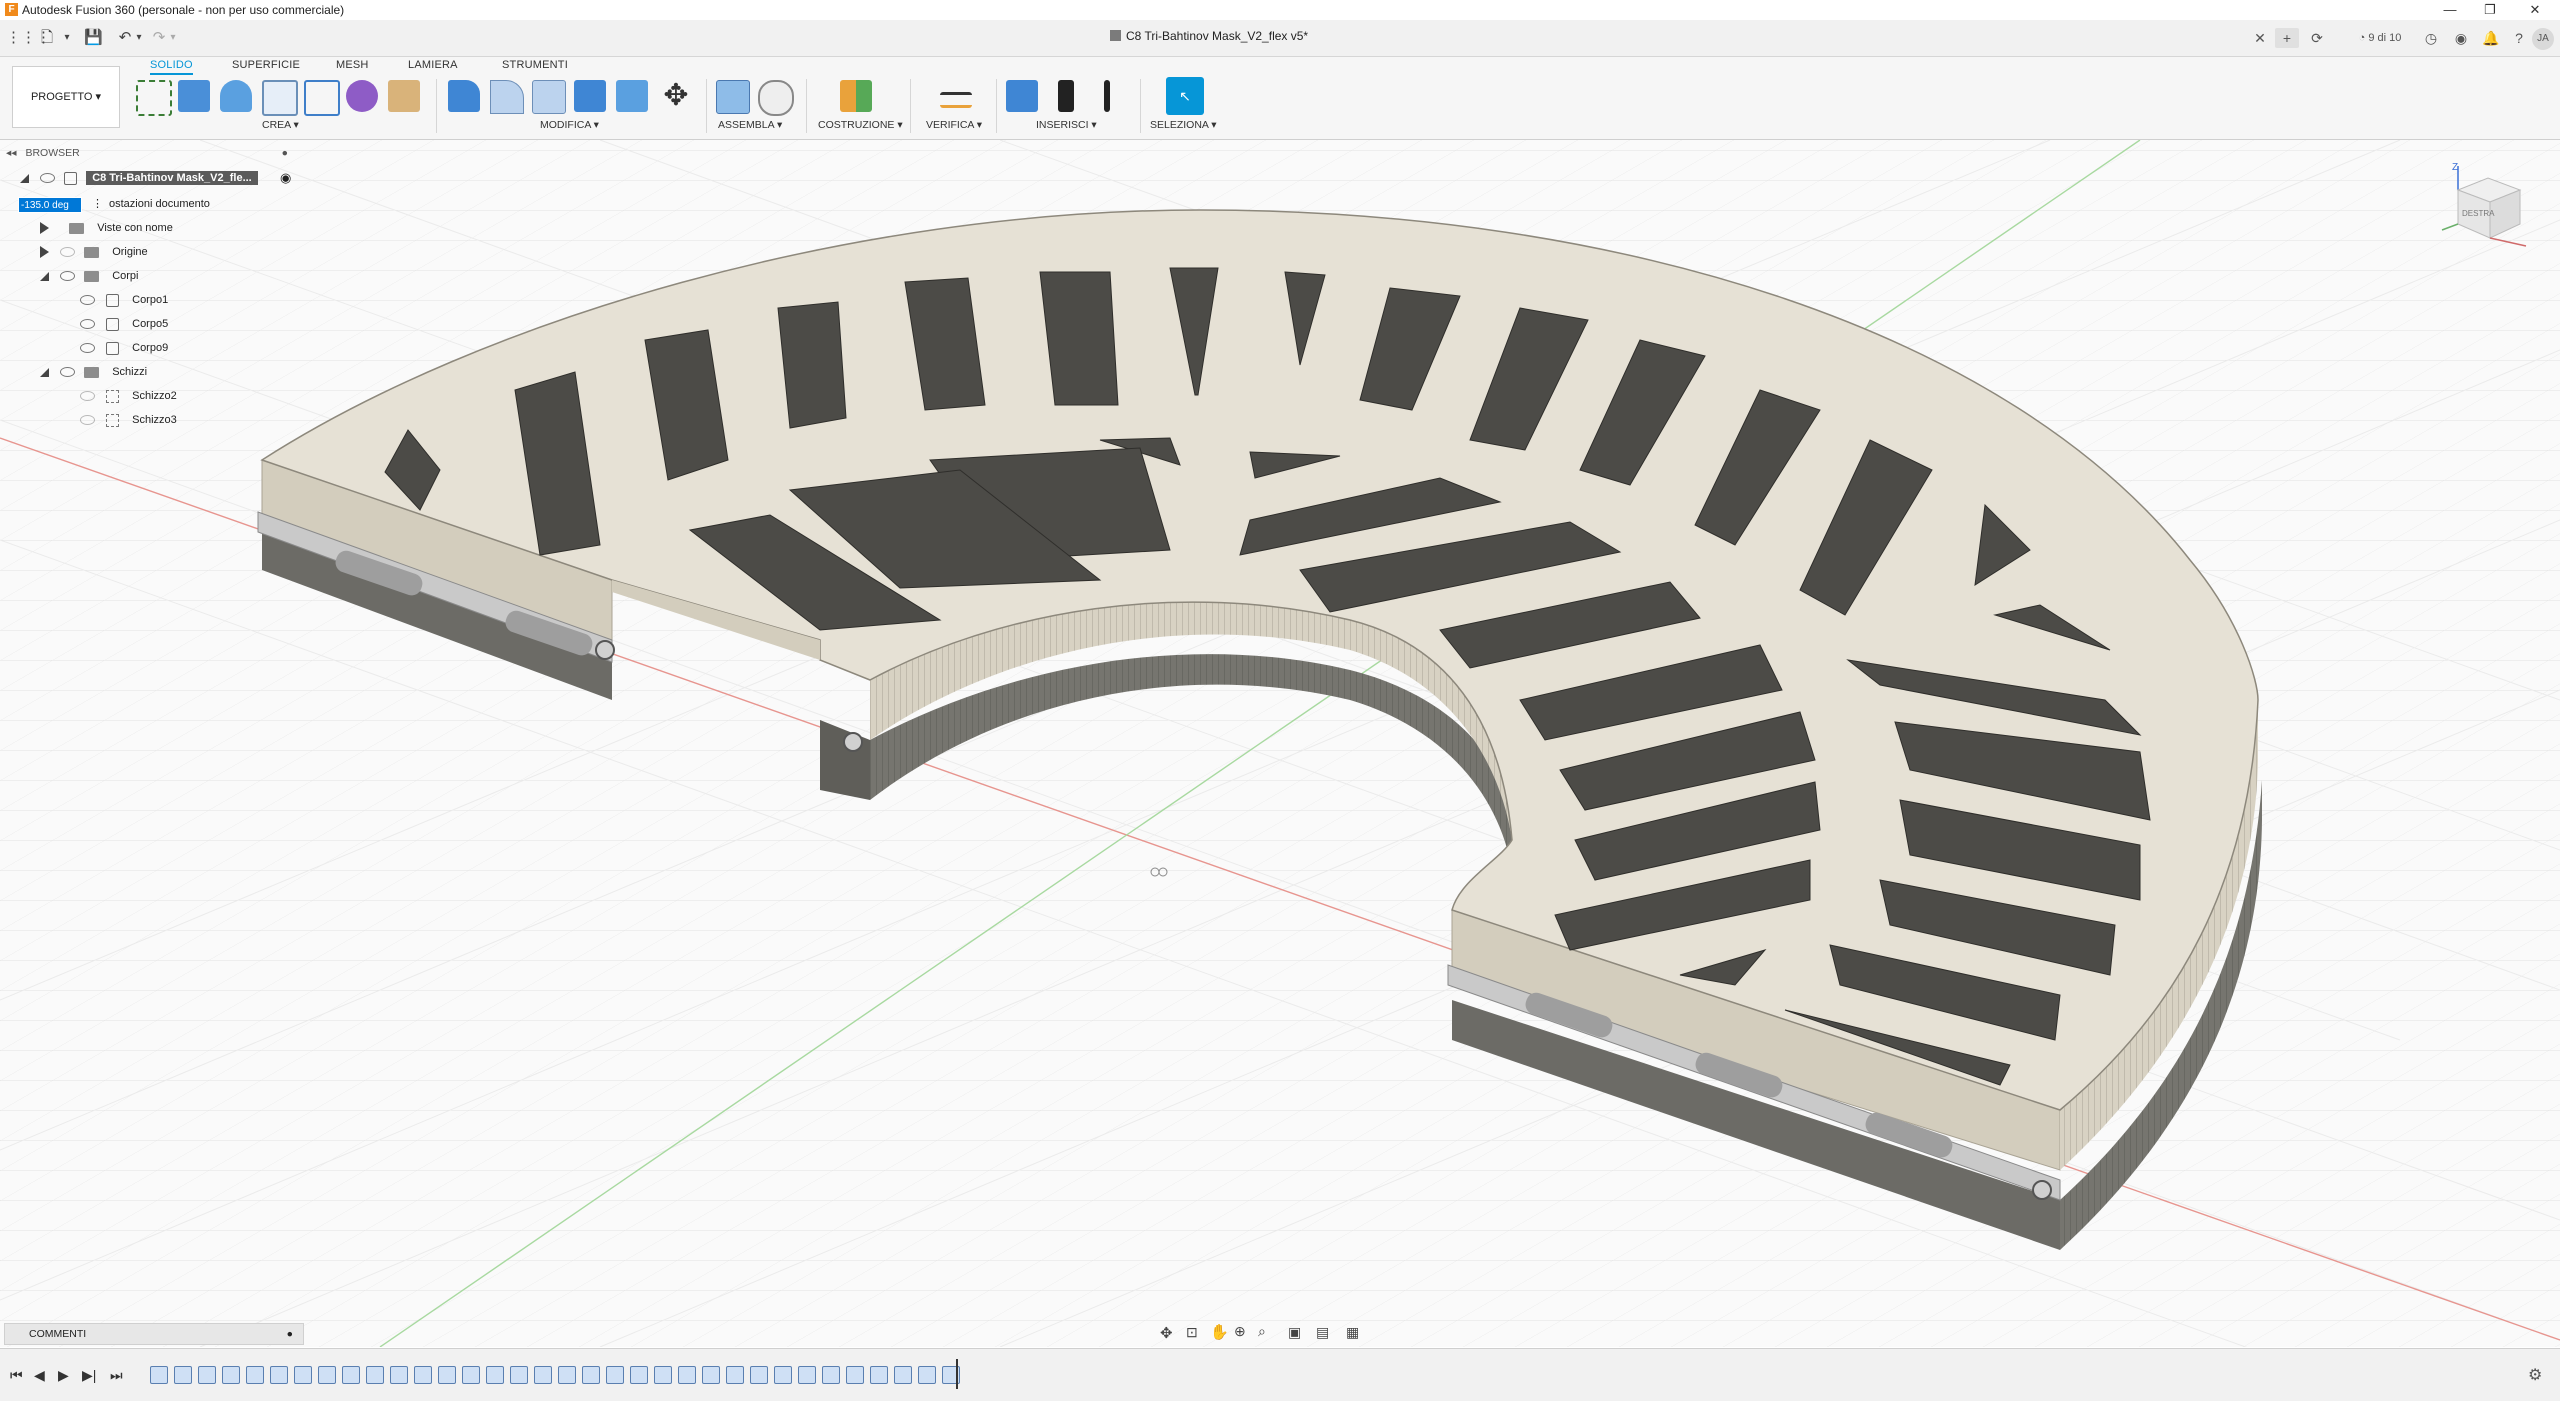 The image size is (2560, 1401). What do you see at coordinates (106, 228) in the screenshot?
I see `browser-row-named-views: Viste con nome` at bounding box center [106, 228].